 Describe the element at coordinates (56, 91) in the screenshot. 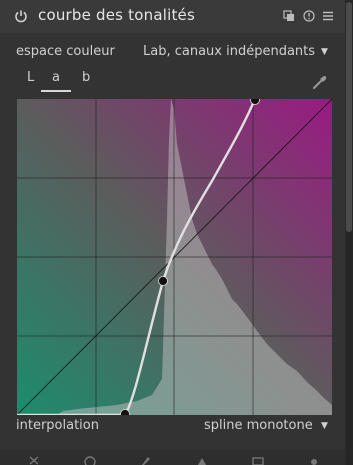

I see `active-tab-indicator` at that location.